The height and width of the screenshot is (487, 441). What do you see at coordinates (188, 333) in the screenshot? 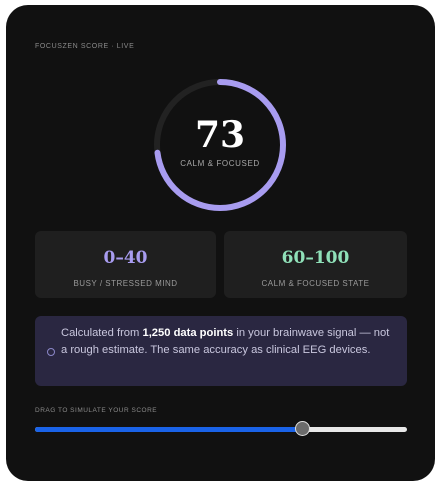
I see `info-highlight: 1,250 data points` at bounding box center [188, 333].